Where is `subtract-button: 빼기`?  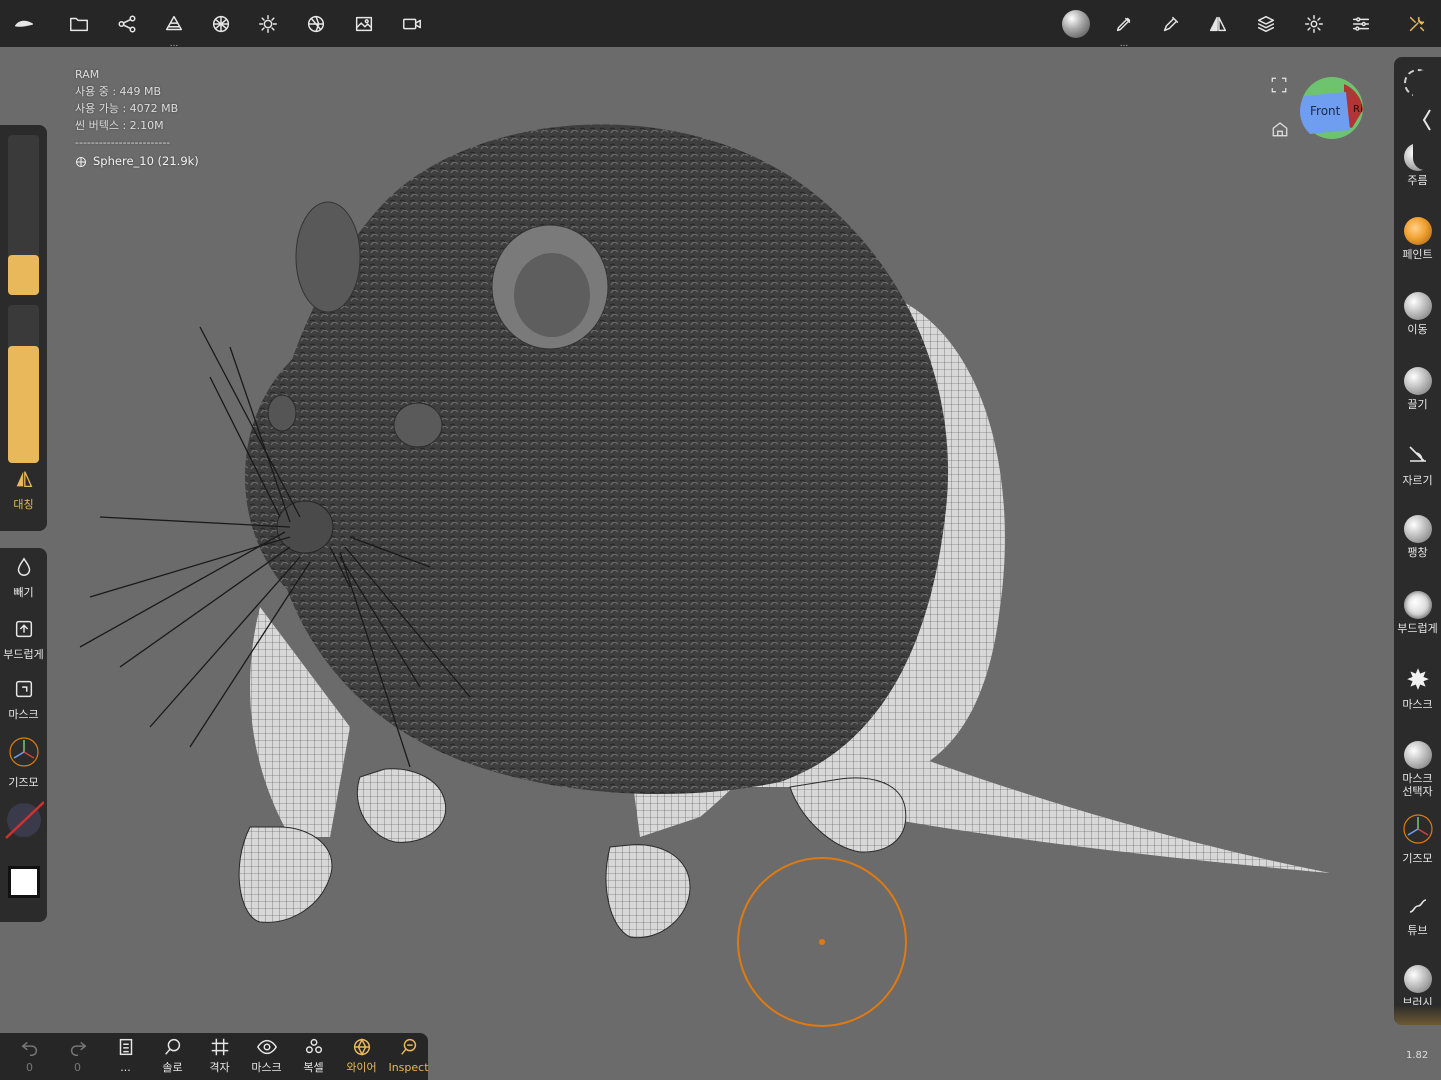
subtract-button: 빼기 is located at coordinates (23, 578).